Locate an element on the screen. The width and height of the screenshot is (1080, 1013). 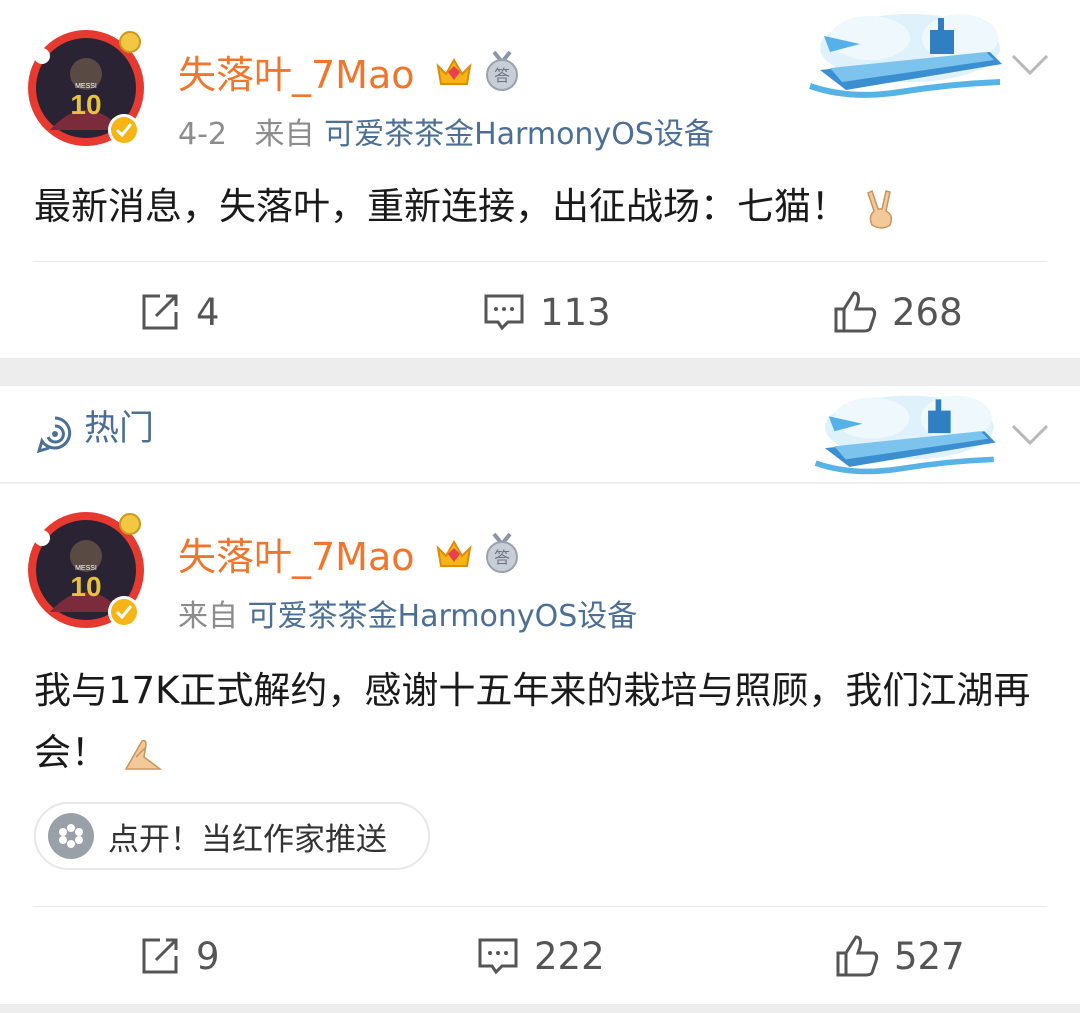
like-button: 527 is located at coordinates (899, 956).